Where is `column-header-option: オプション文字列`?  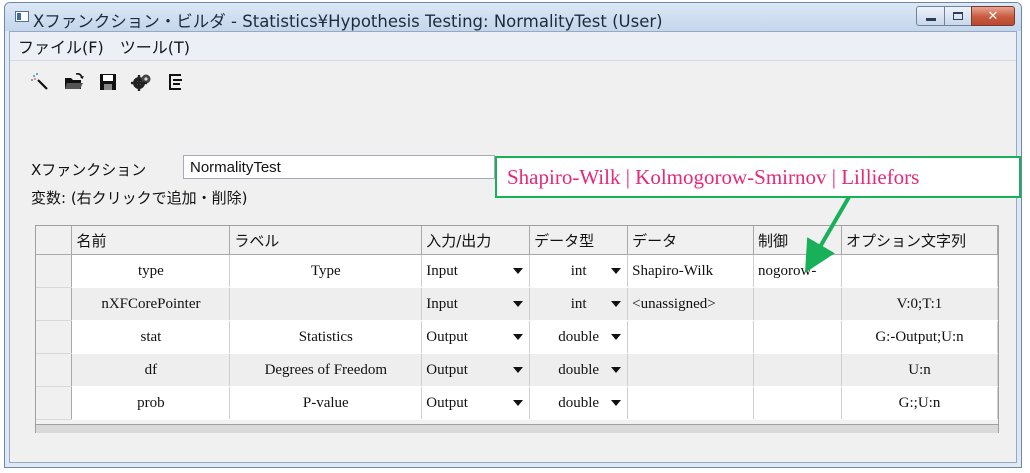
column-header-option: オプション文字列 is located at coordinates (919, 240).